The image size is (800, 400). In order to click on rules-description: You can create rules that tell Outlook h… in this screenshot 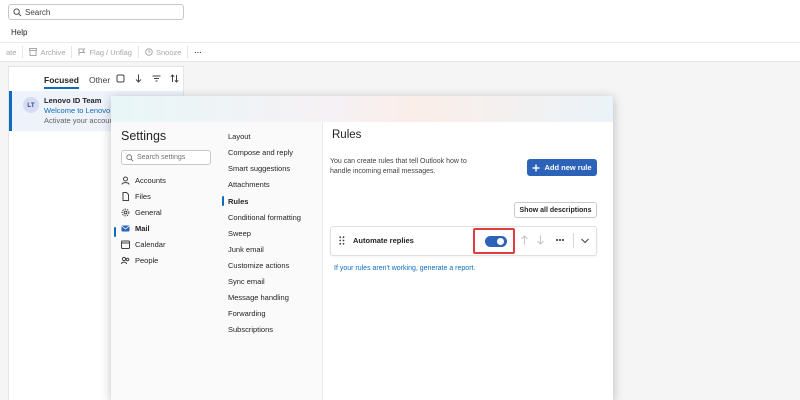, I will do `click(398, 166)`.